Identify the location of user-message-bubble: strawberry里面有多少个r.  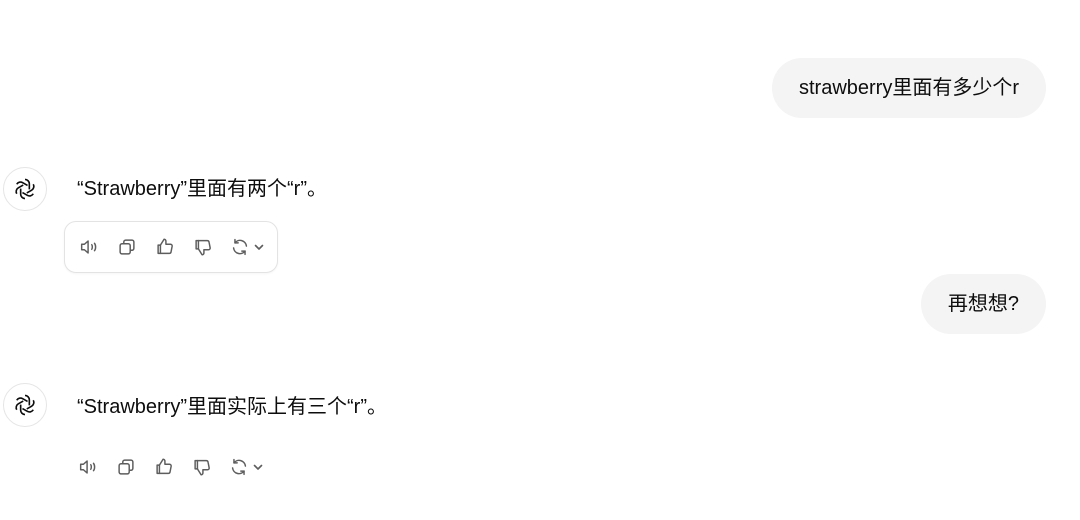
(908, 88).